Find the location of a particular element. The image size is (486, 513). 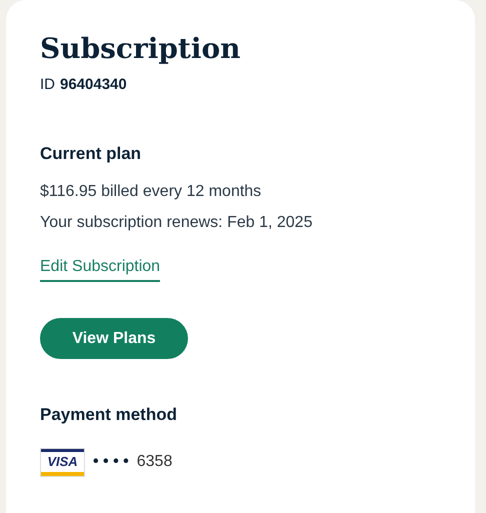

section-heading: Payment method is located at coordinates (108, 415).